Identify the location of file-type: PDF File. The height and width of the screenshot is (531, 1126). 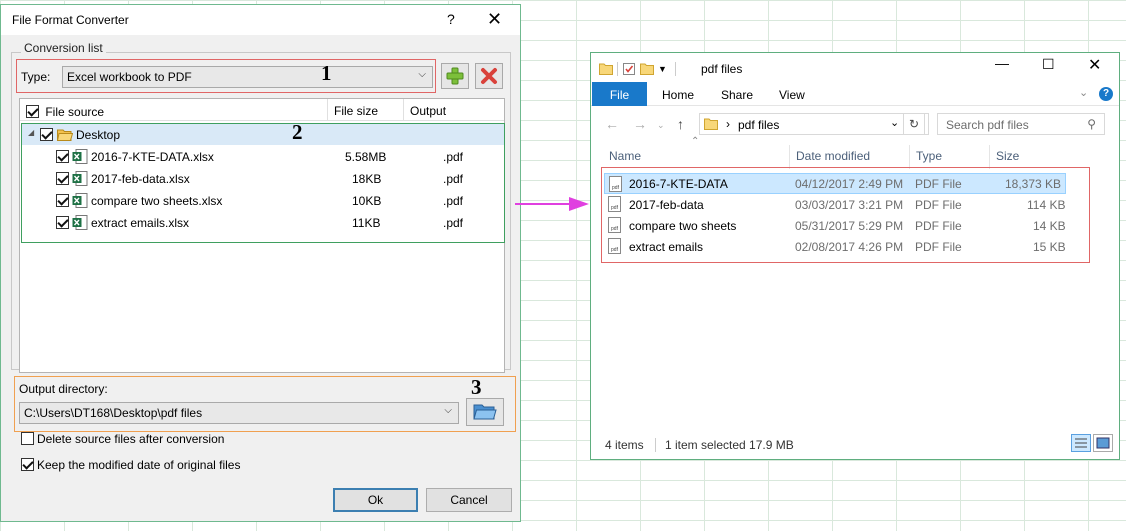
(938, 184).